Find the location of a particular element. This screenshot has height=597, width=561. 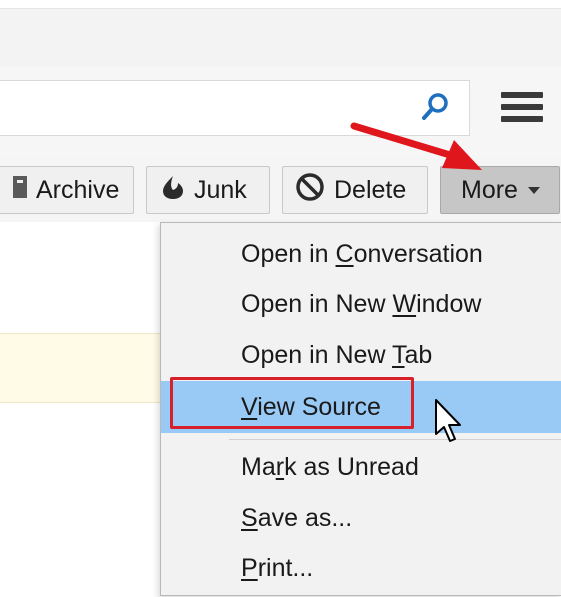

menu-item-open-in-conversation: Open in Conversation is located at coordinates (361, 254).